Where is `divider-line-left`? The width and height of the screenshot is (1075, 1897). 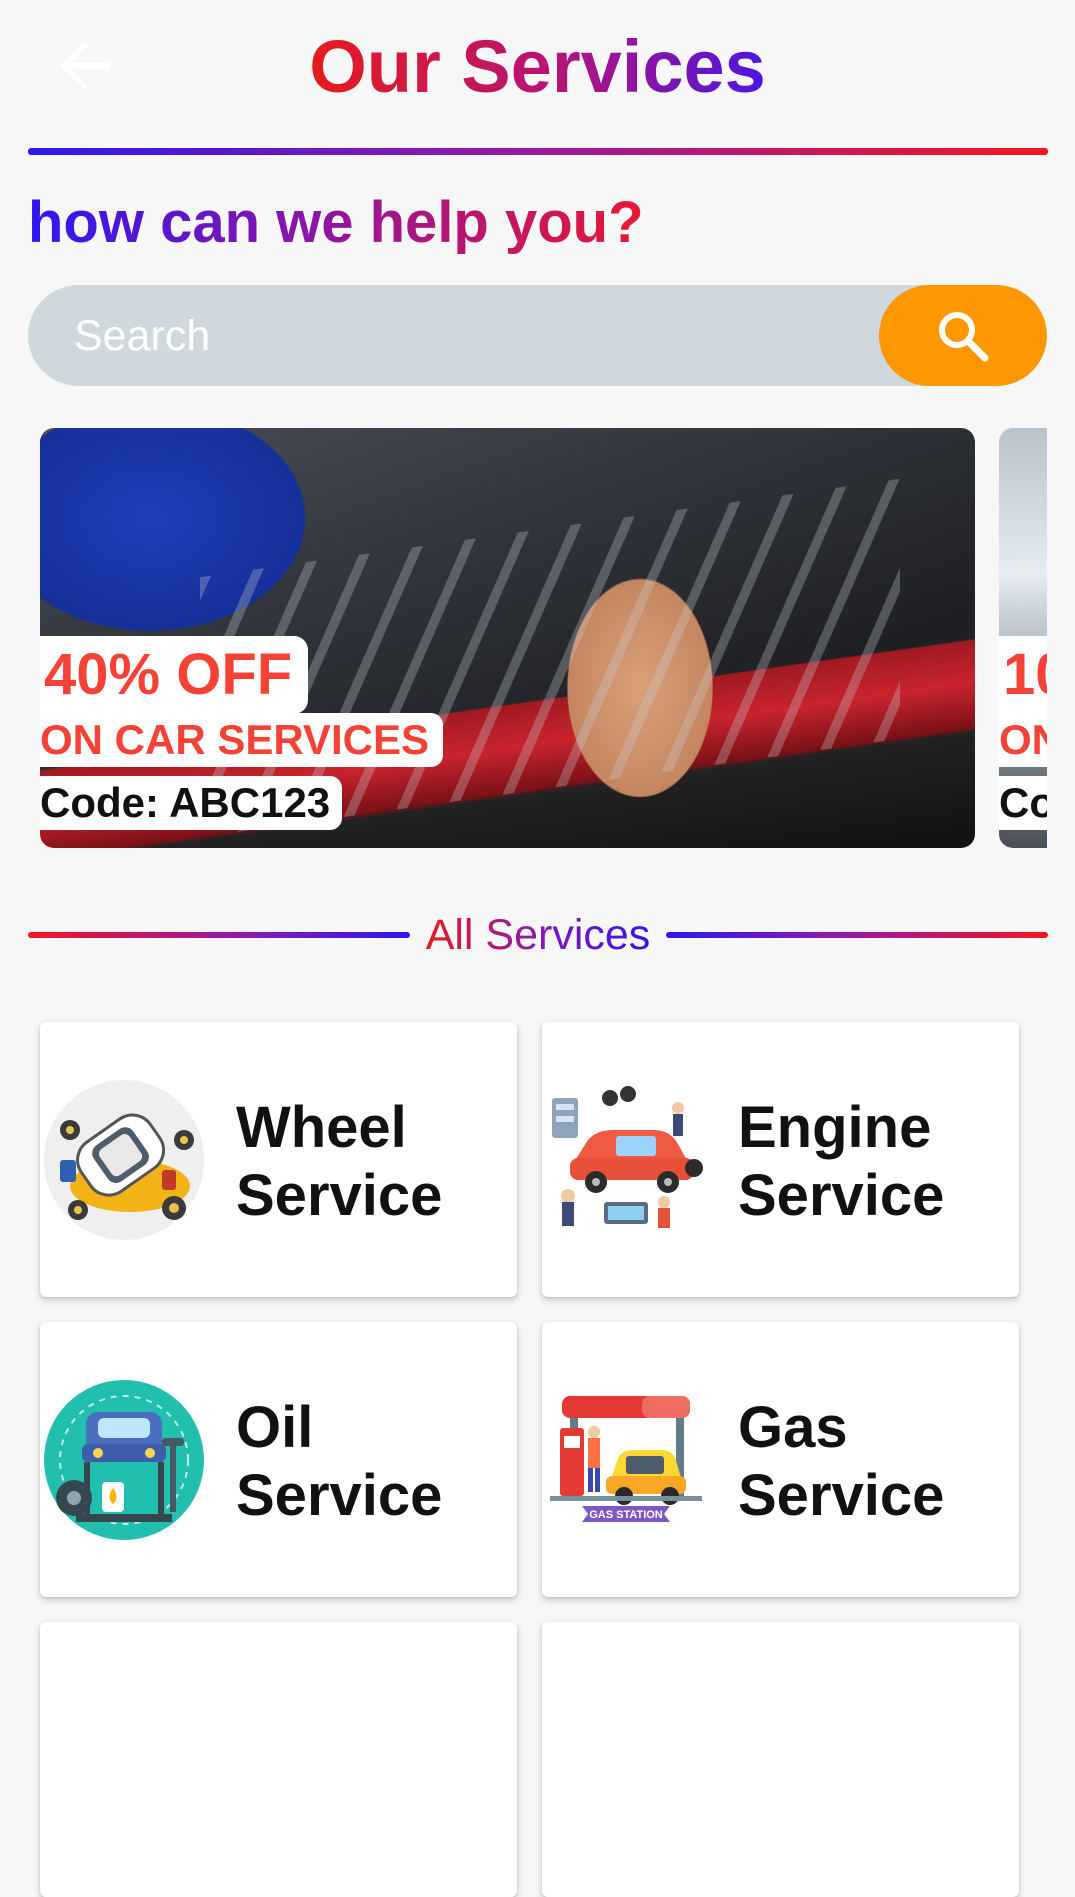
divider-line-left is located at coordinates (219, 935).